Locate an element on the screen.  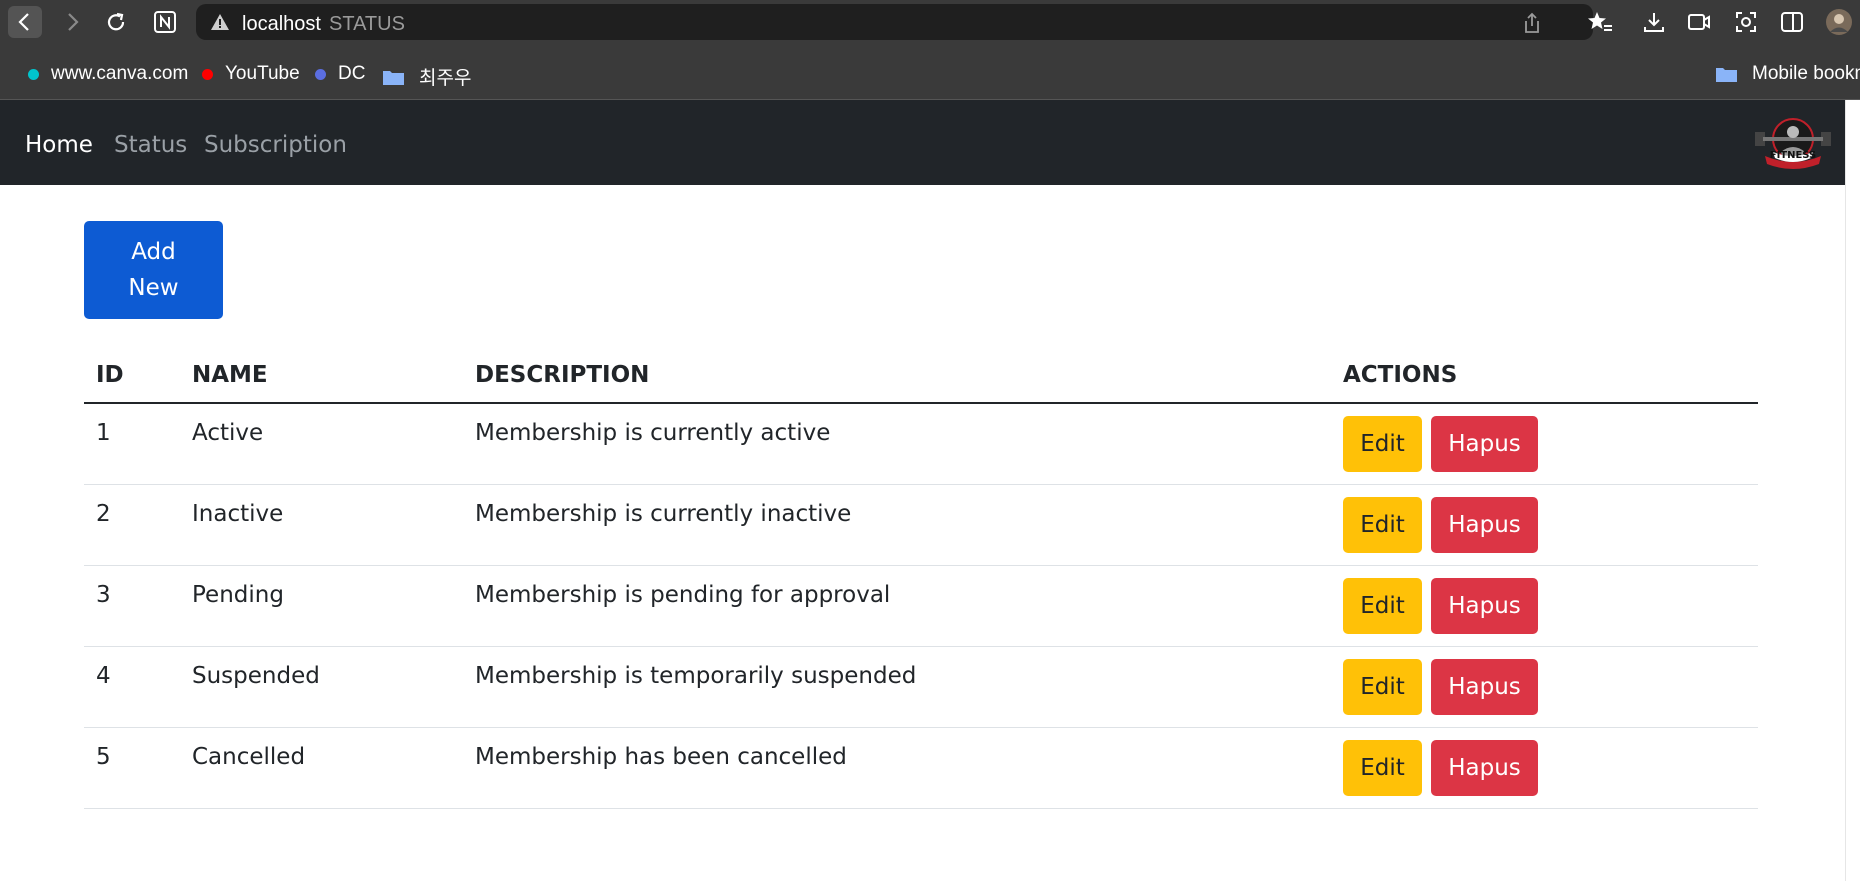
warning-icon is located at coordinates (220, 22).